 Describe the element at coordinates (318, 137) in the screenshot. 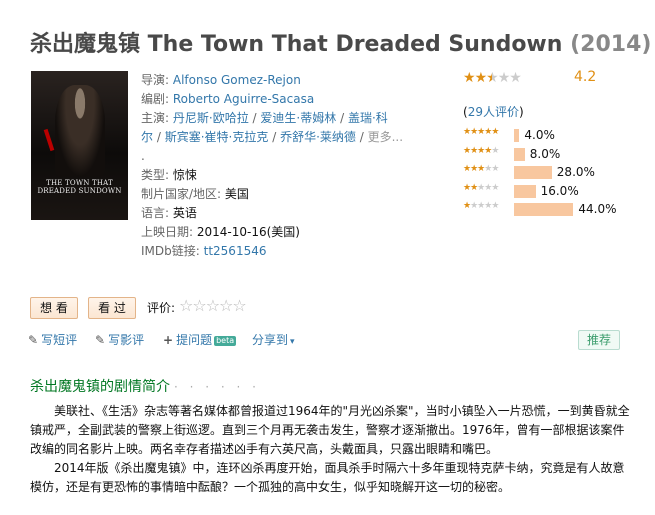

I see `cast-link: 乔舒华·莱纳德` at that location.